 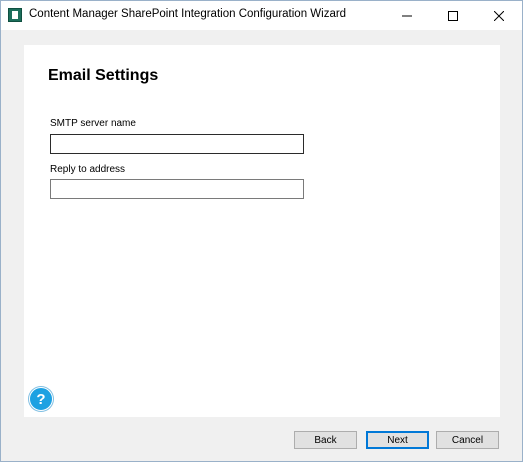 What do you see at coordinates (177, 144) in the screenshot?
I see `smtp-server-input` at bounding box center [177, 144].